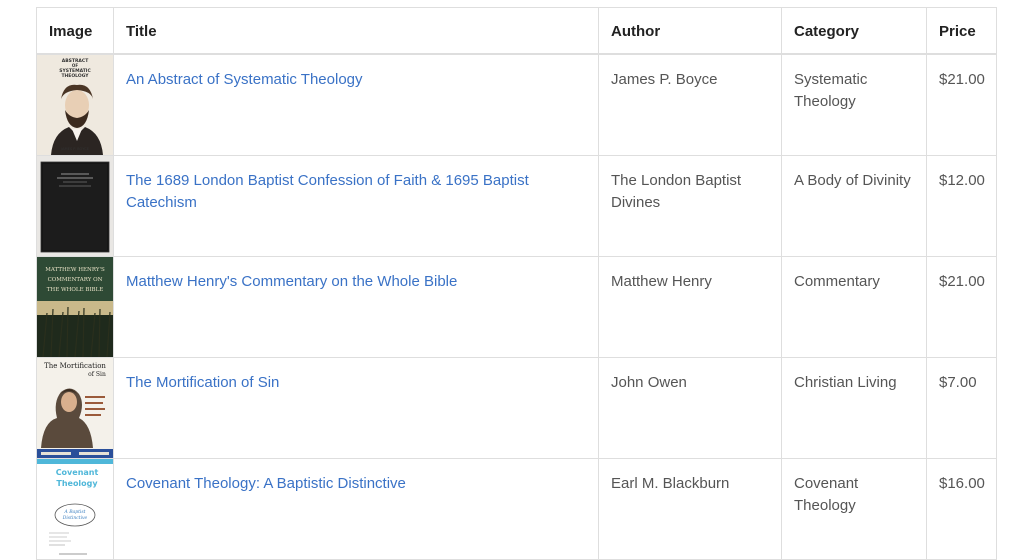 Image resolution: width=1031 pixels, height=560 pixels. Describe the element at coordinates (961, 205) in the screenshot. I see `price-cell: $12.00` at that location.